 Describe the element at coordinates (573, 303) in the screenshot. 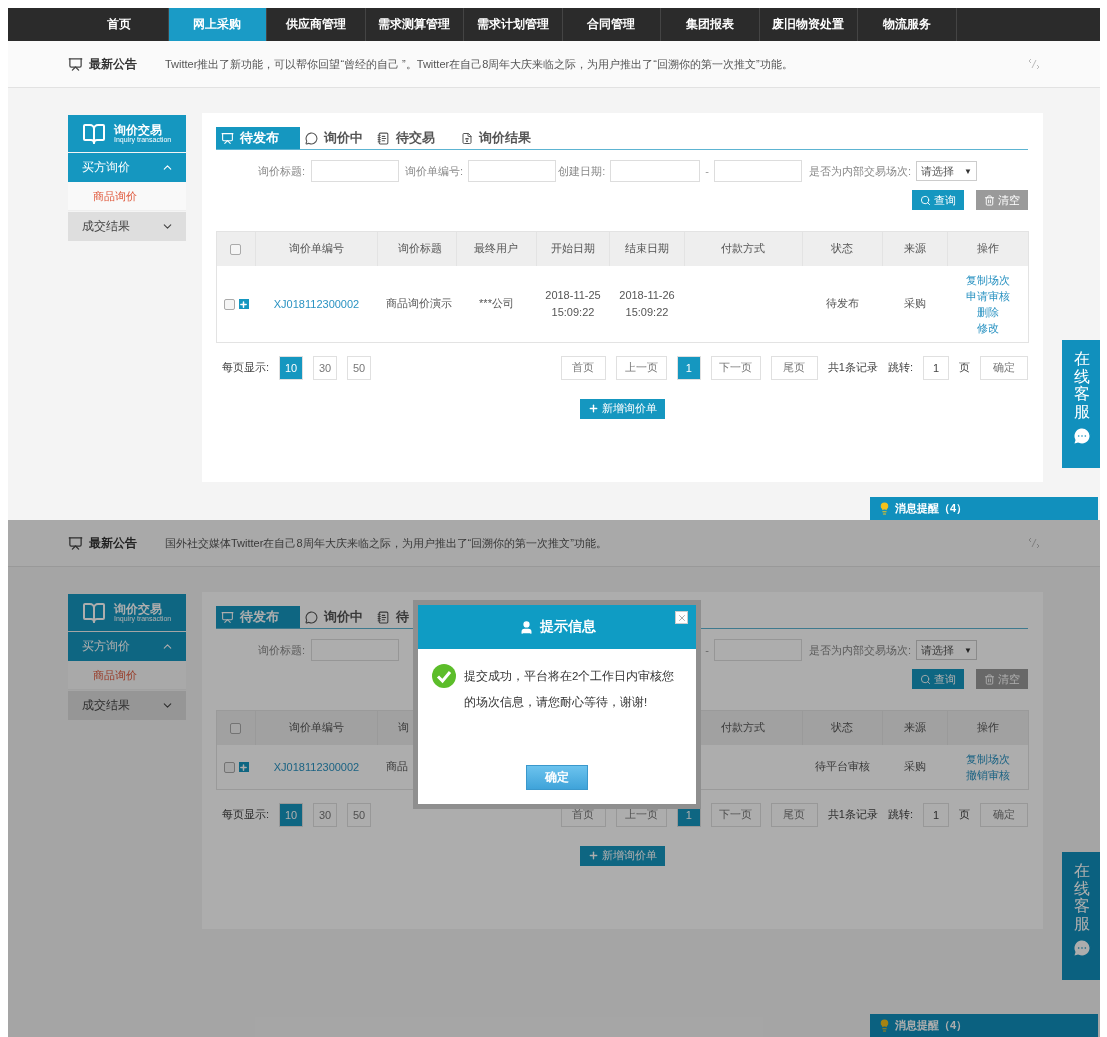

I see `table-cell-text: 2018-11-25 15:09:22` at that location.